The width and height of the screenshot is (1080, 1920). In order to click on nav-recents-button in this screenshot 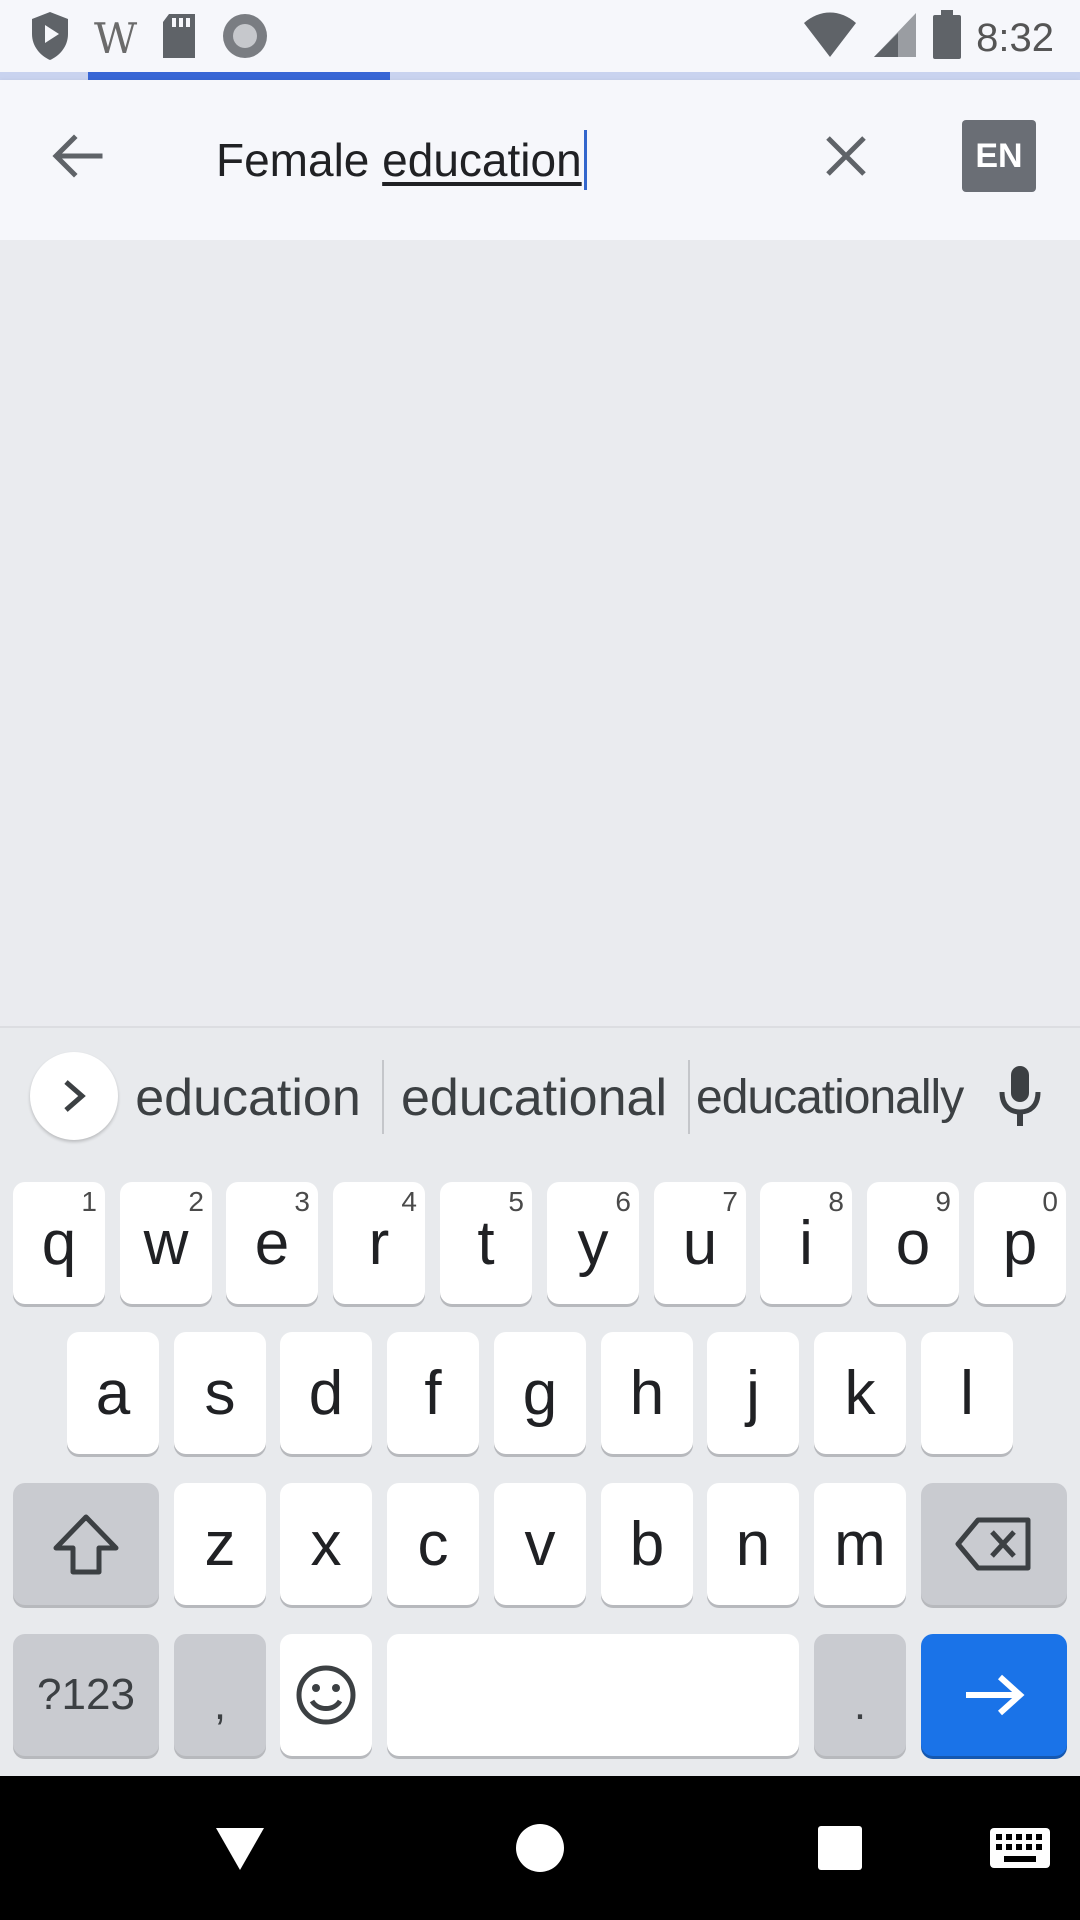, I will do `click(840, 1848)`.